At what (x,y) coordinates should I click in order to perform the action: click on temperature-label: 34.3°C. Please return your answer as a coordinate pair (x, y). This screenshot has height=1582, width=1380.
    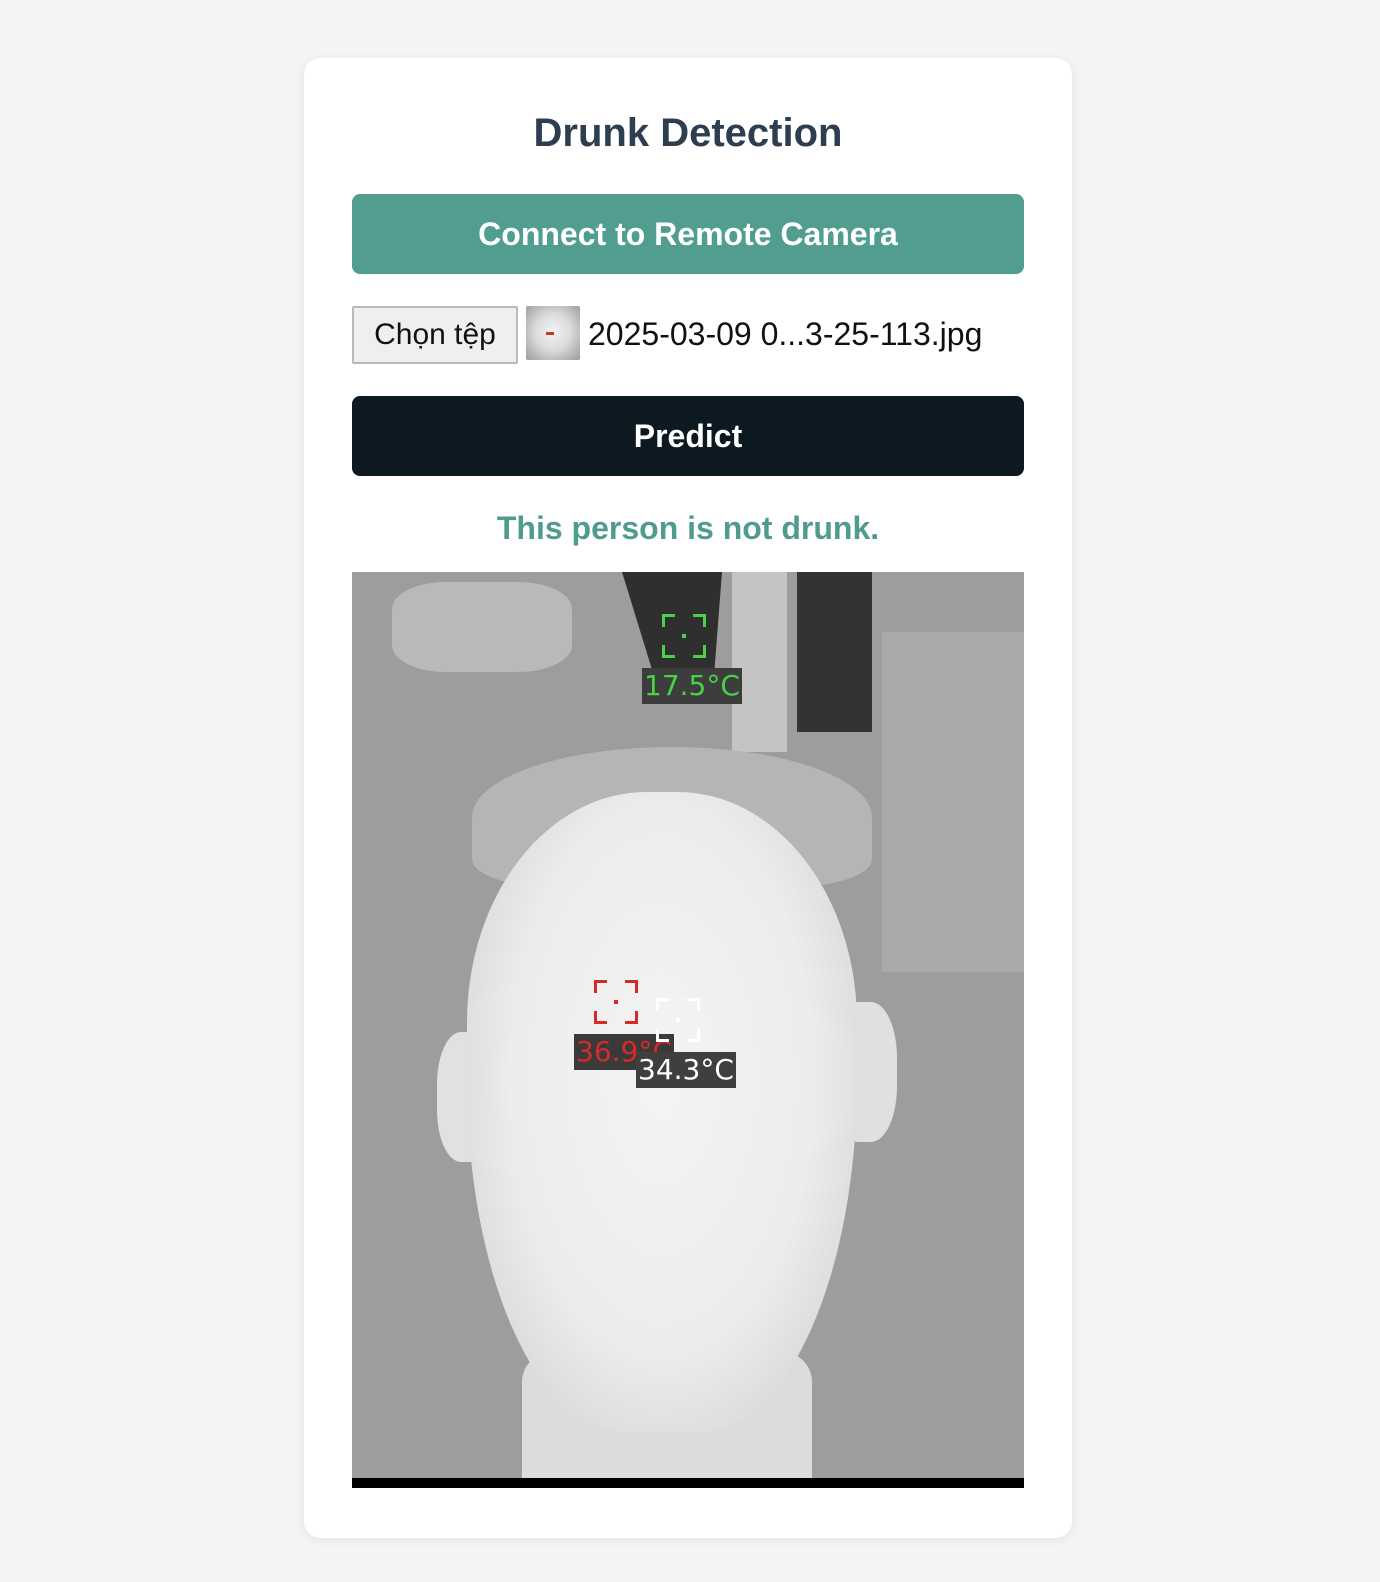
    Looking at the image, I should click on (686, 1070).